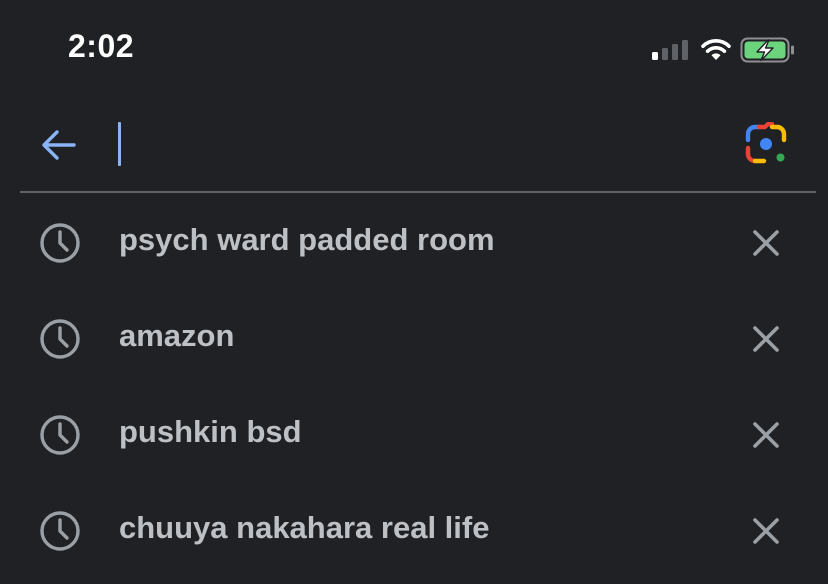 The image size is (828, 584). What do you see at coordinates (424, 145) in the screenshot?
I see `search-input` at bounding box center [424, 145].